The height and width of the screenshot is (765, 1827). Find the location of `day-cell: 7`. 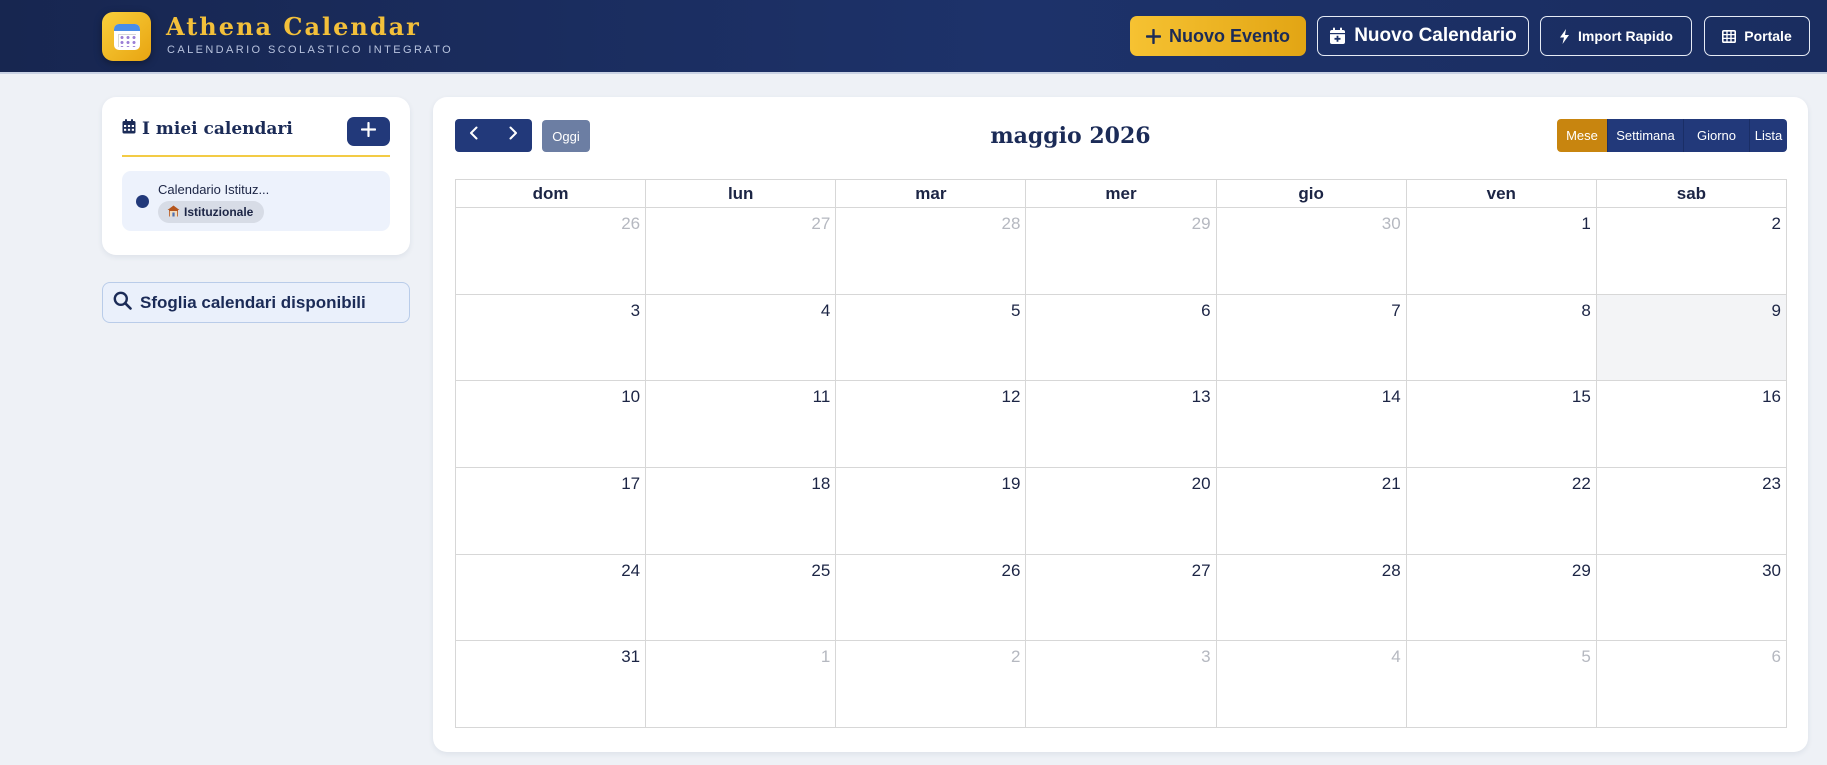

day-cell: 7 is located at coordinates (1311, 338).